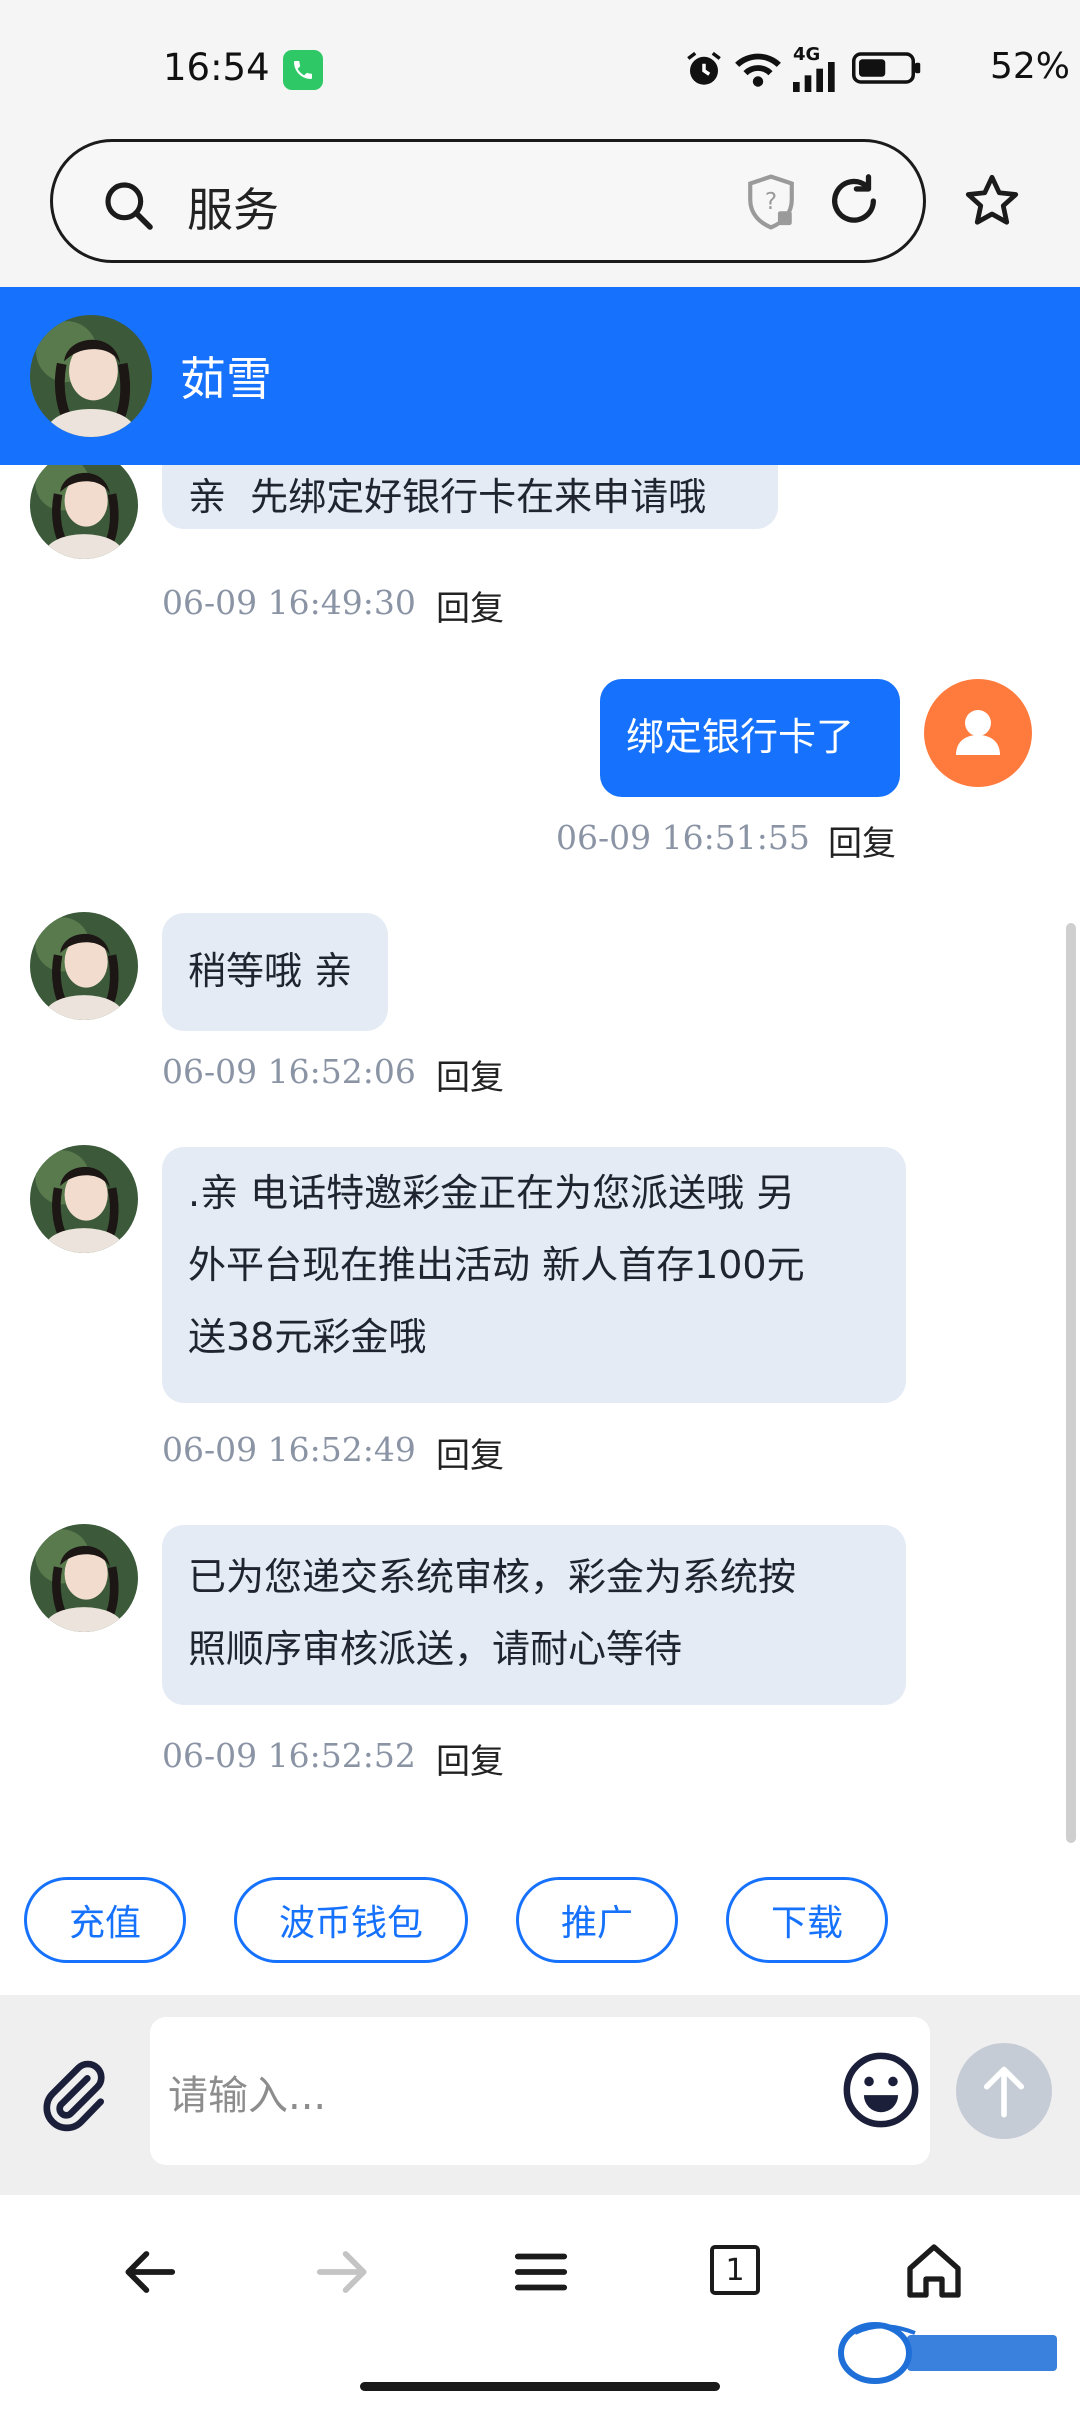  I want to click on browser-nav: 1, so click(540, 2303).